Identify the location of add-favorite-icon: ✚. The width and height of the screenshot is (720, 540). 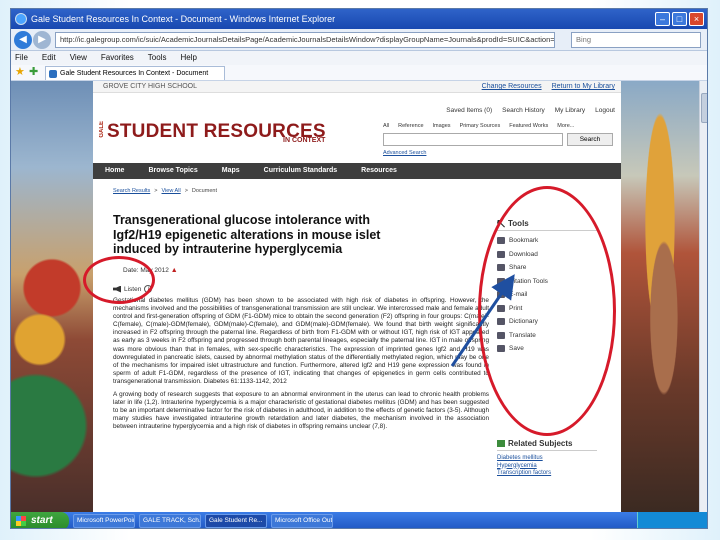
(35, 73).